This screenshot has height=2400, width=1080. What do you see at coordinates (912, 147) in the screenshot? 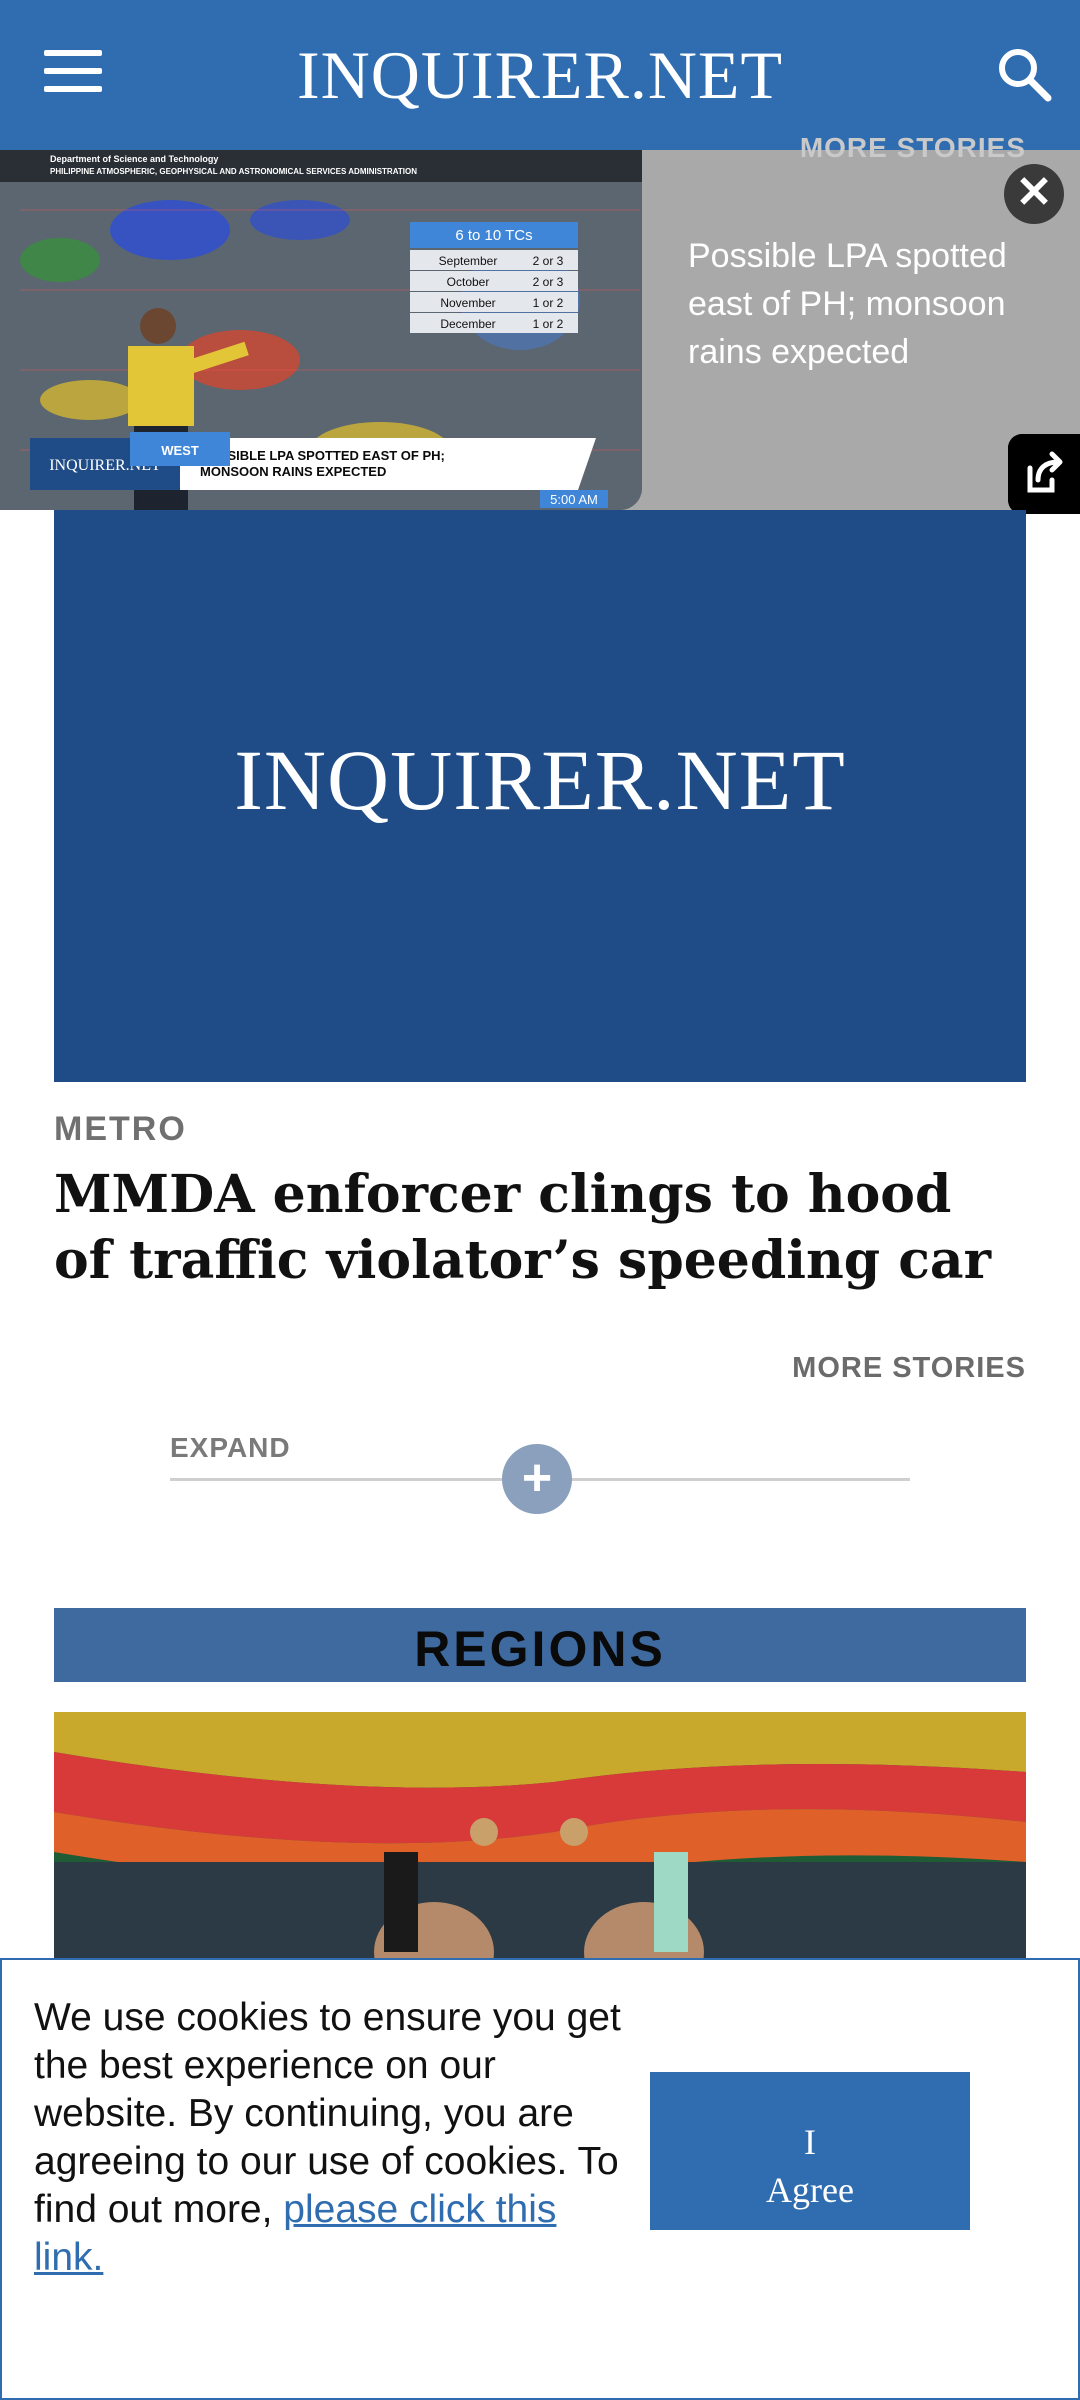
I see `more-stories-faded-label: MORE STORIES` at bounding box center [912, 147].